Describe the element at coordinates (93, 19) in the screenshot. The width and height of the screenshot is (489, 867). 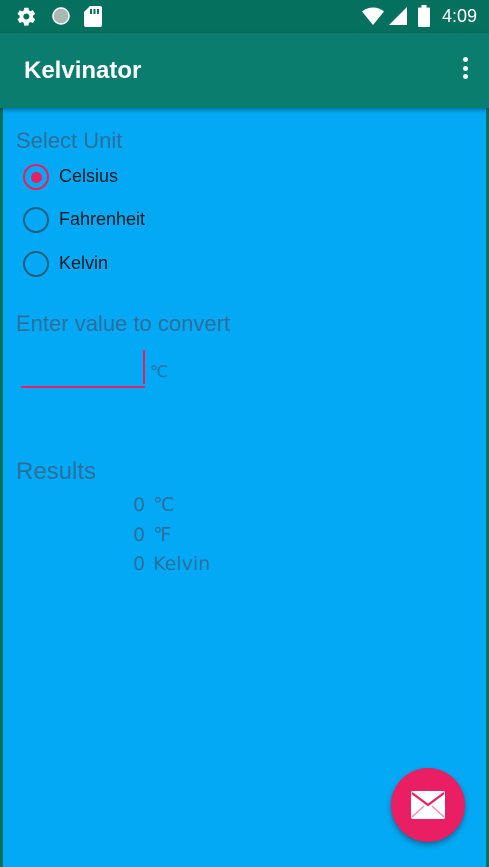
I see `sd-card-icon` at that location.